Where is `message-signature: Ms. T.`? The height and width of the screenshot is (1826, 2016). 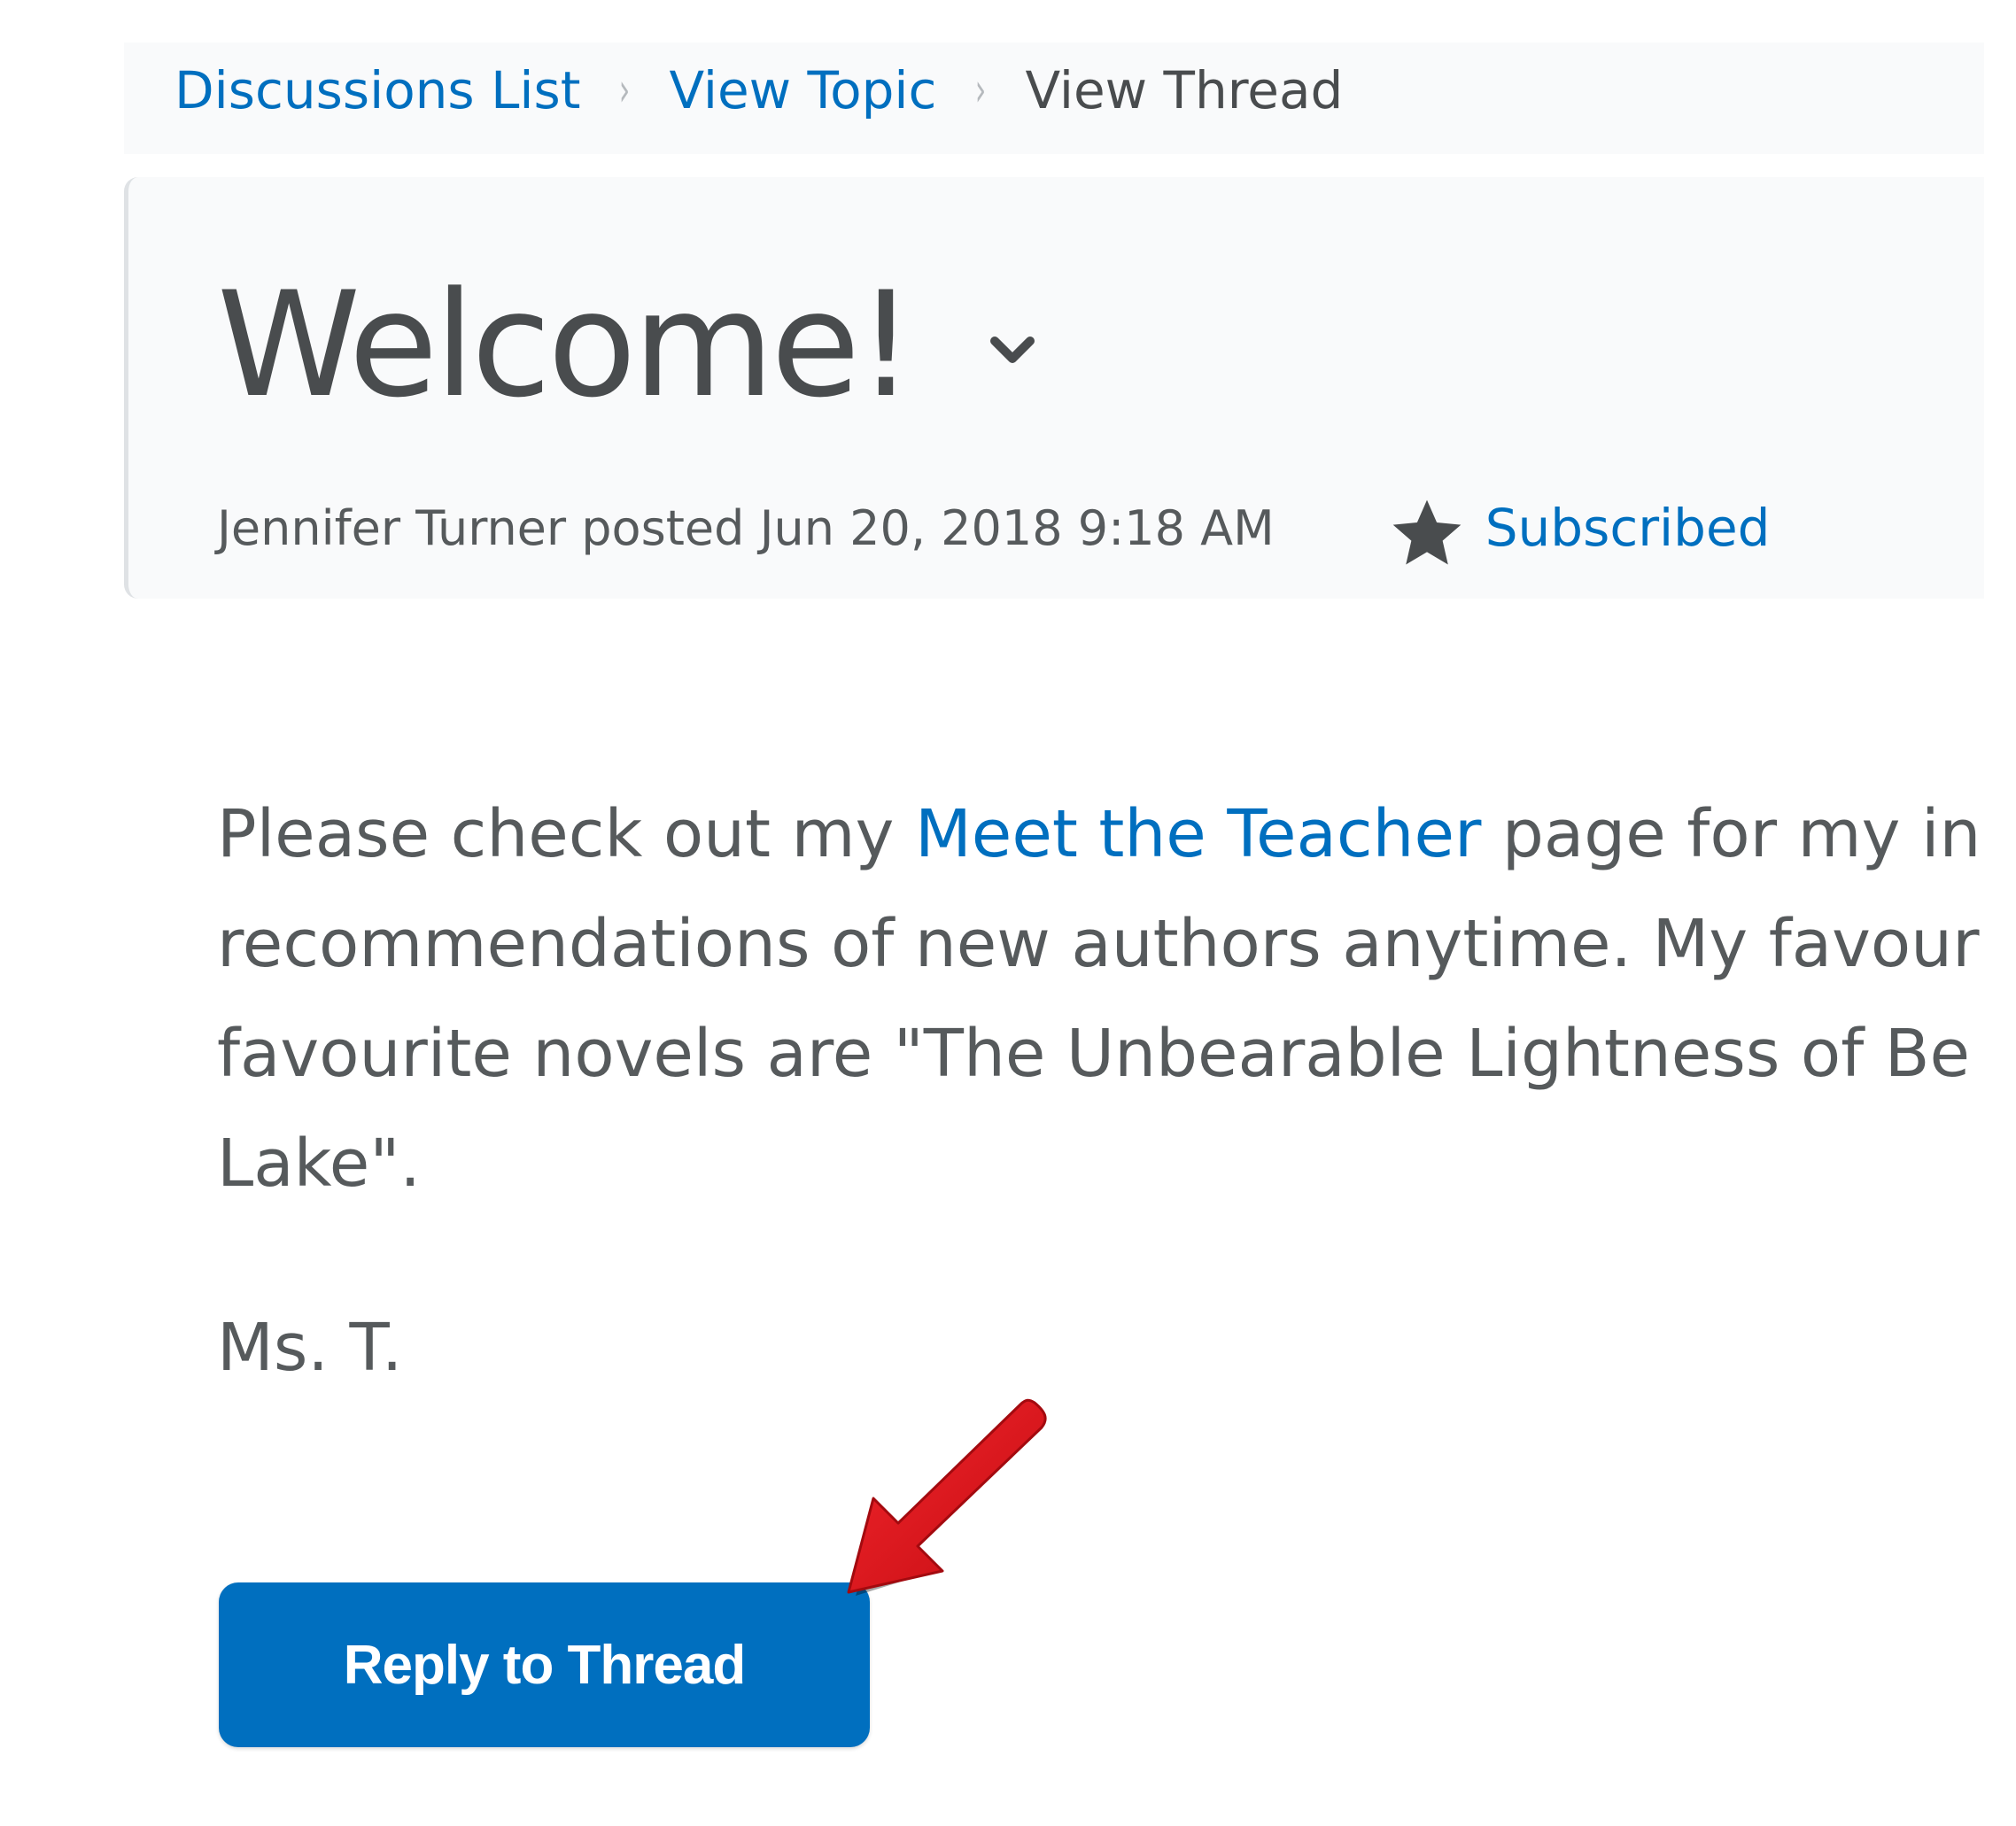
message-signature: Ms. T. is located at coordinates (310, 1348).